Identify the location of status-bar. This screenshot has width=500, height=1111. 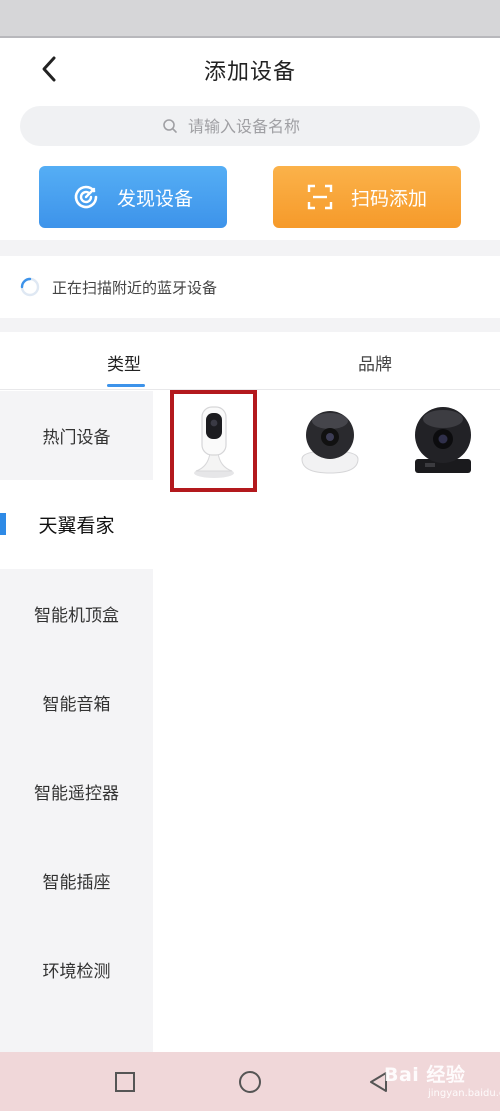
(250, 19).